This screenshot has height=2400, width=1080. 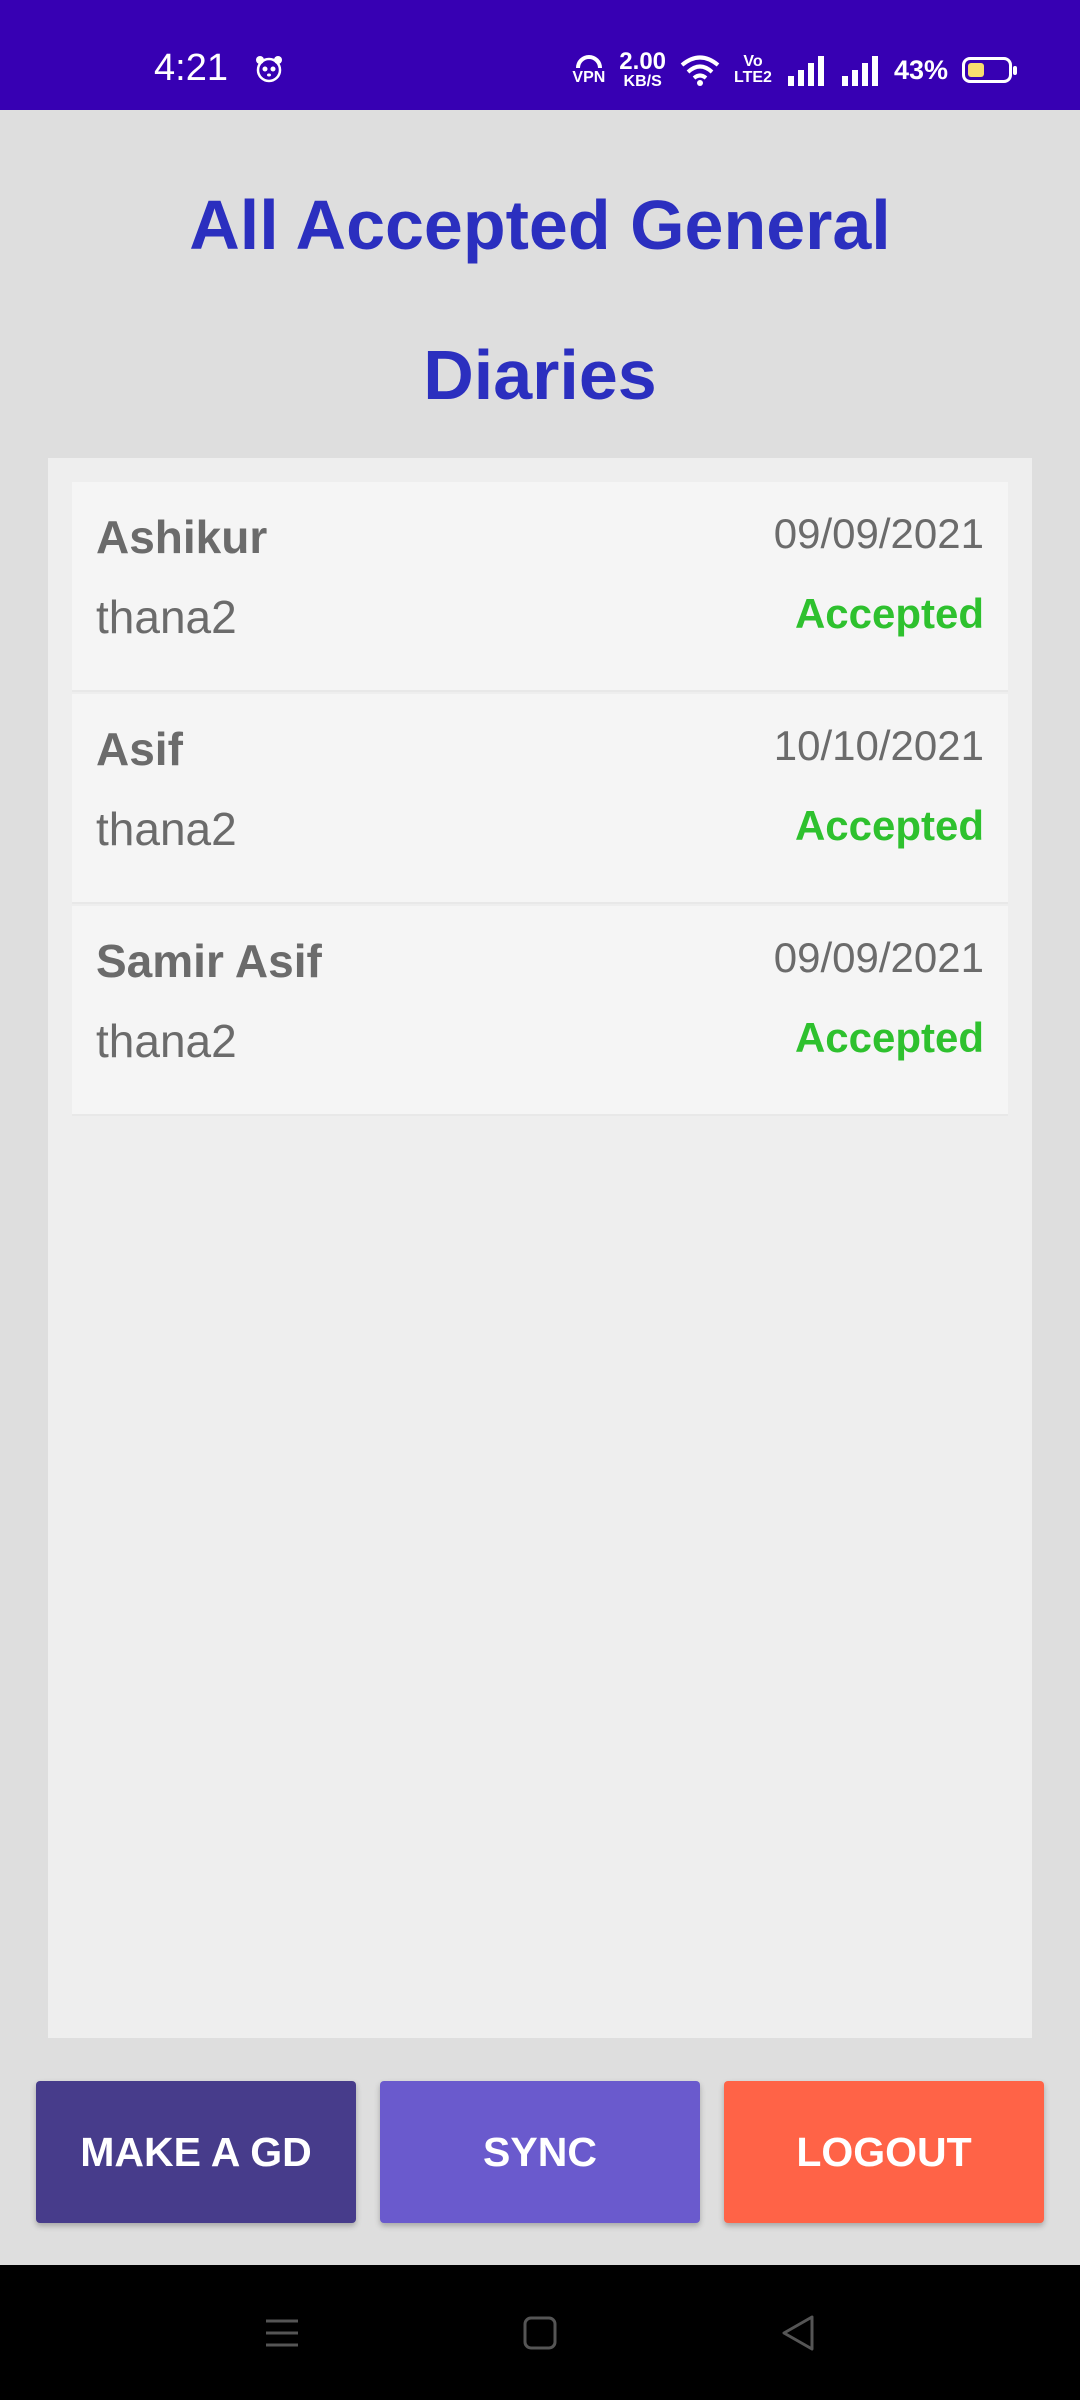 What do you see at coordinates (209, 961) in the screenshot?
I see `complainant-name: Samir Asif` at bounding box center [209, 961].